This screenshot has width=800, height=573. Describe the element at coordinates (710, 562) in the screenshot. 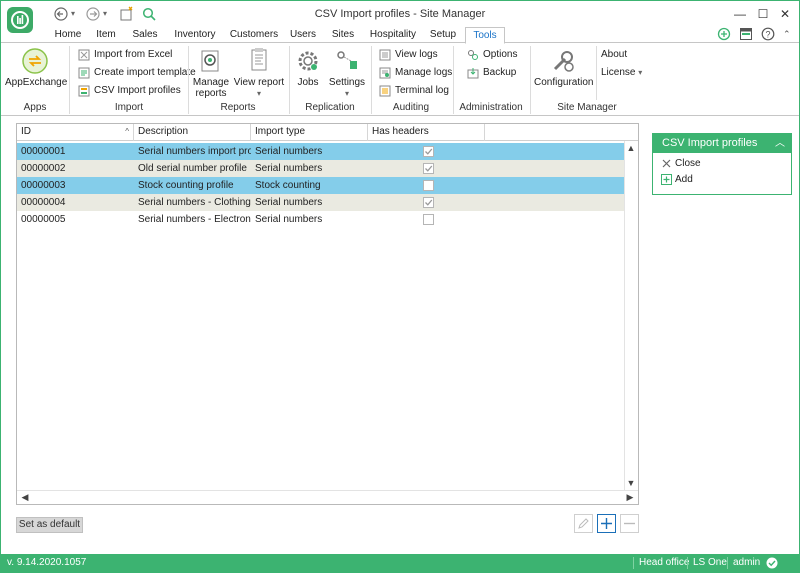

I see `product-text: LS One` at that location.